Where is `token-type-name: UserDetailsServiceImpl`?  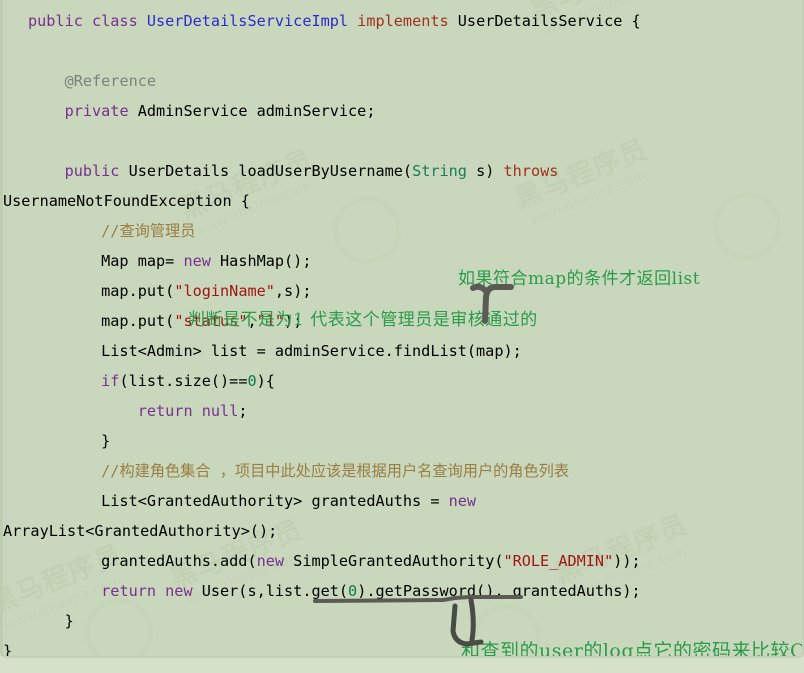 token-type-name: UserDetailsServiceImpl is located at coordinates (247, 21).